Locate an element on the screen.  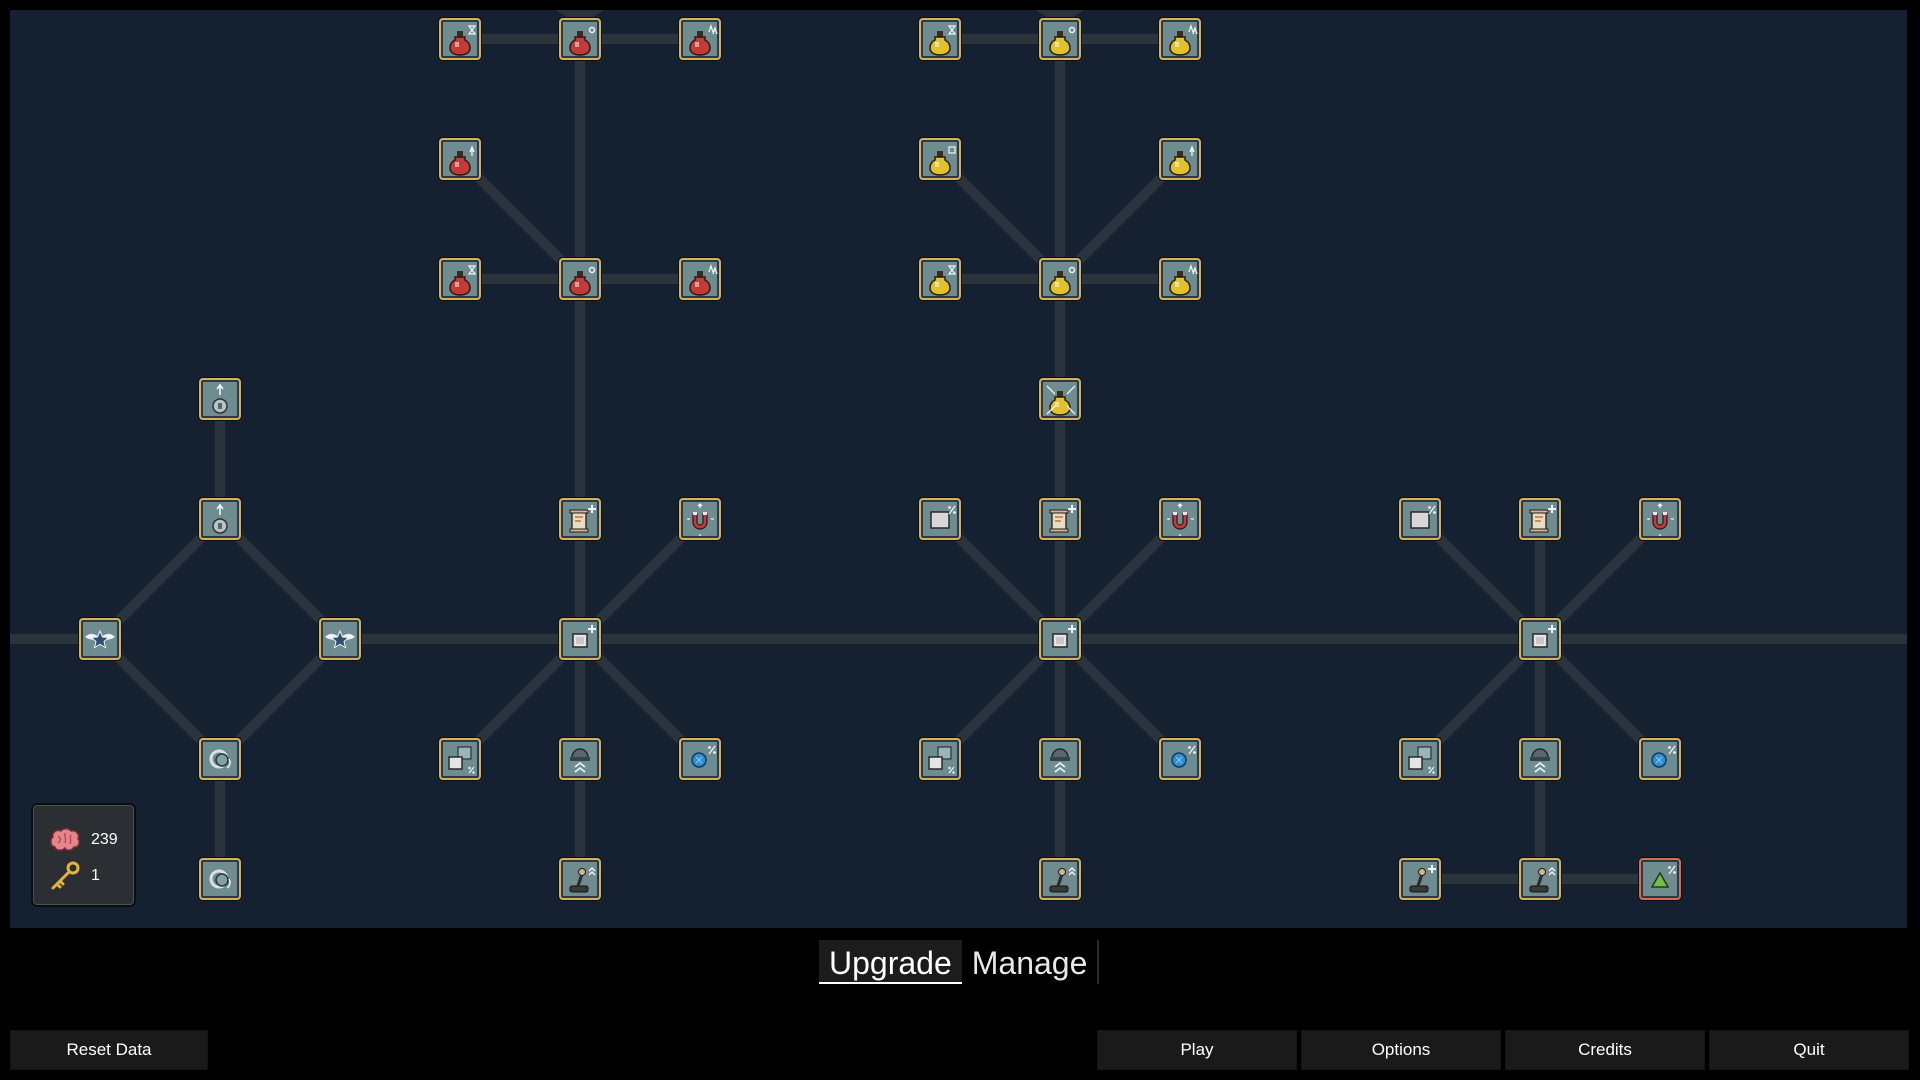
options-button: Options is located at coordinates (1401, 1050).